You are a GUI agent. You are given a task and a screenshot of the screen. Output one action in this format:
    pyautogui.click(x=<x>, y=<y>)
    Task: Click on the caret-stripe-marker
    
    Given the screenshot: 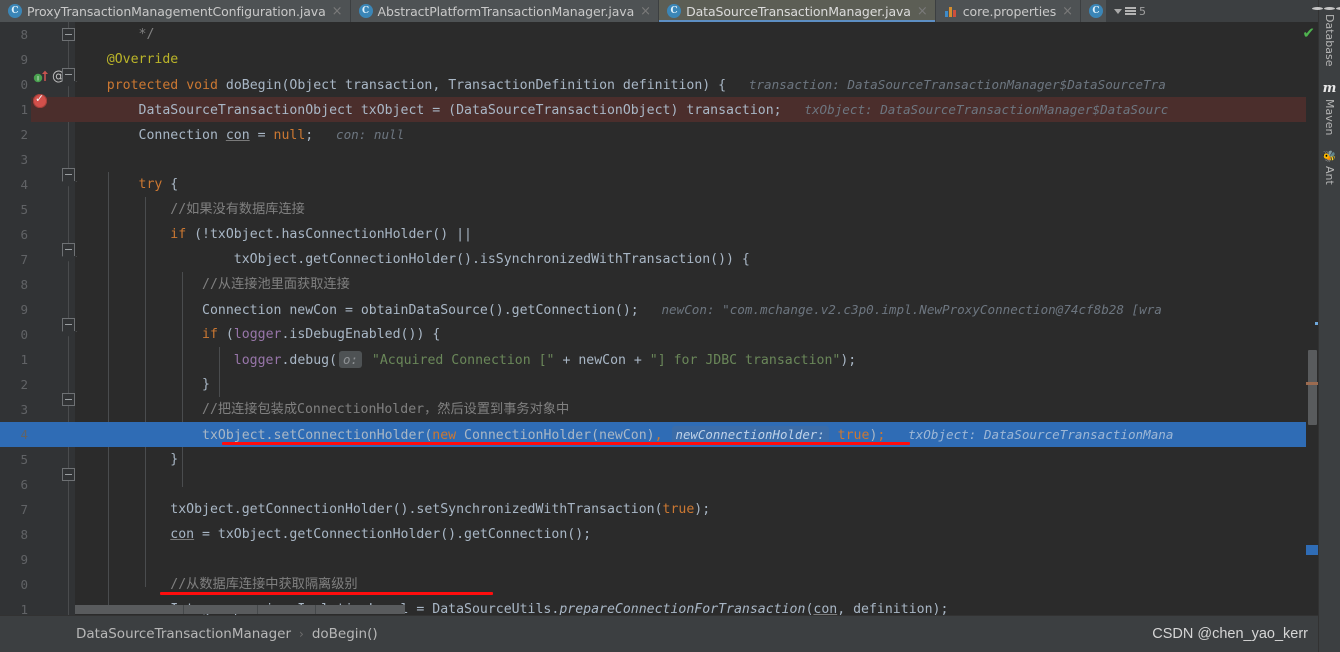 What is the action you would take?
    pyautogui.click(x=1316, y=323)
    